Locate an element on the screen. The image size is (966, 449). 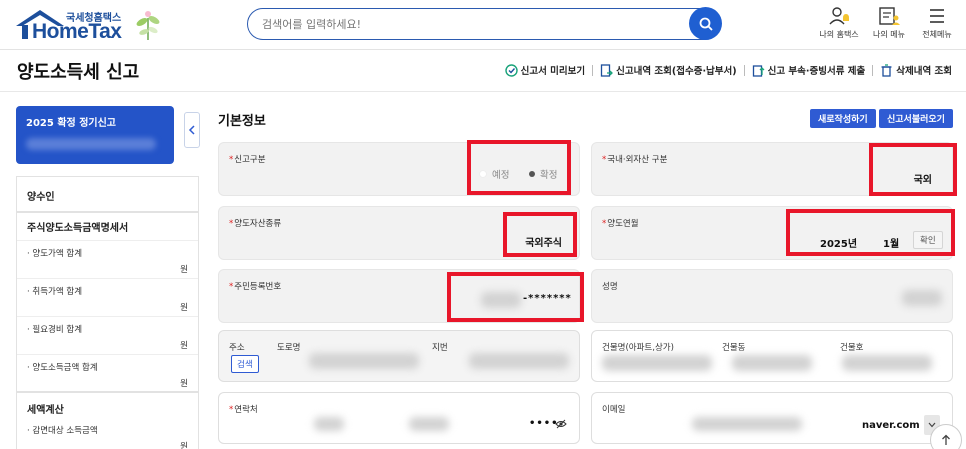
season-card: 2025 확정 정기신고 is located at coordinates (95, 135).